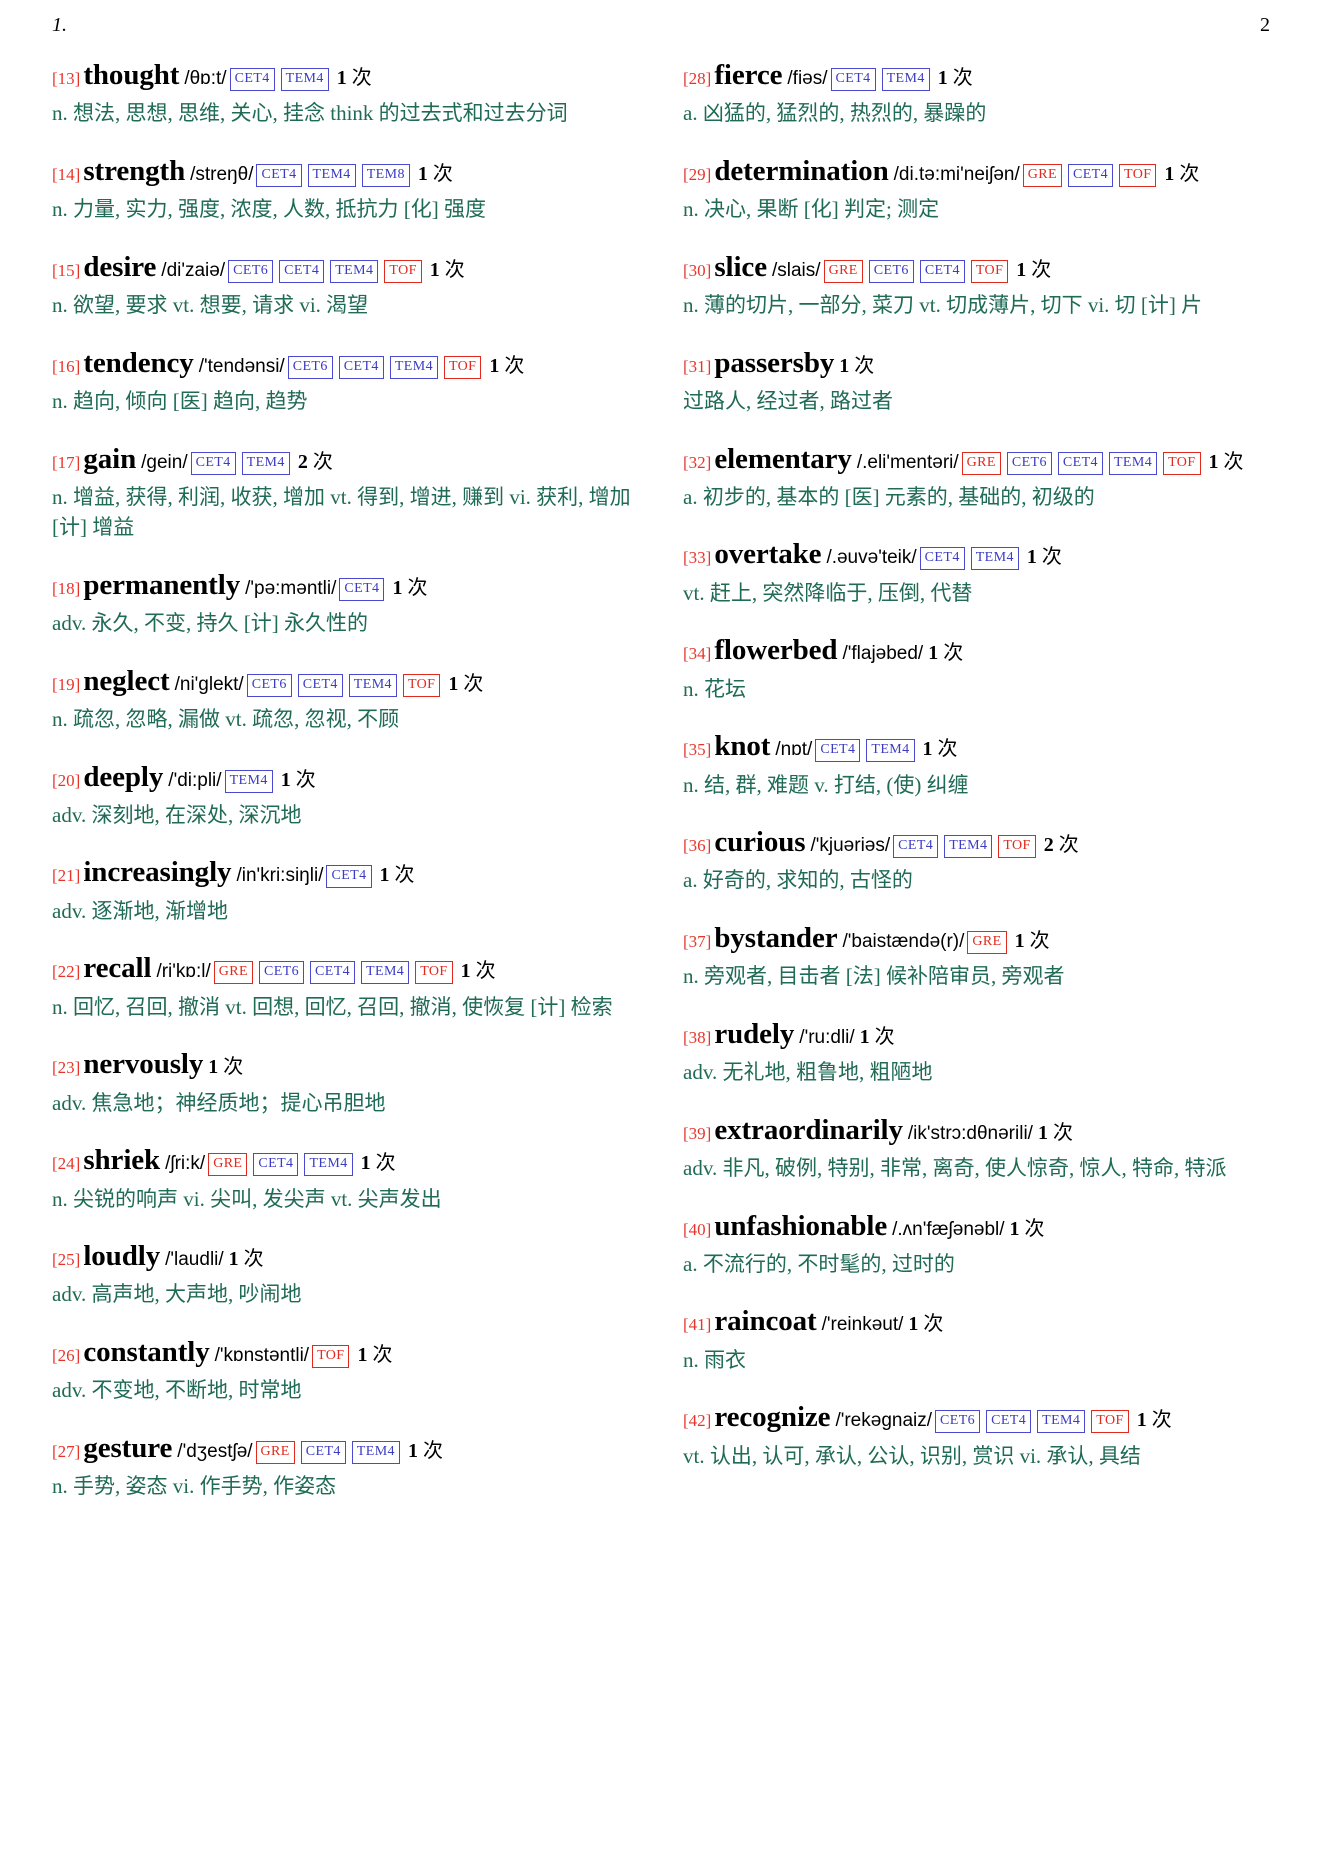 This screenshot has width=1322, height=1870. What do you see at coordinates (146, 1352) in the screenshot?
I see `headword: constantly` at bounding box center [146, 1352].